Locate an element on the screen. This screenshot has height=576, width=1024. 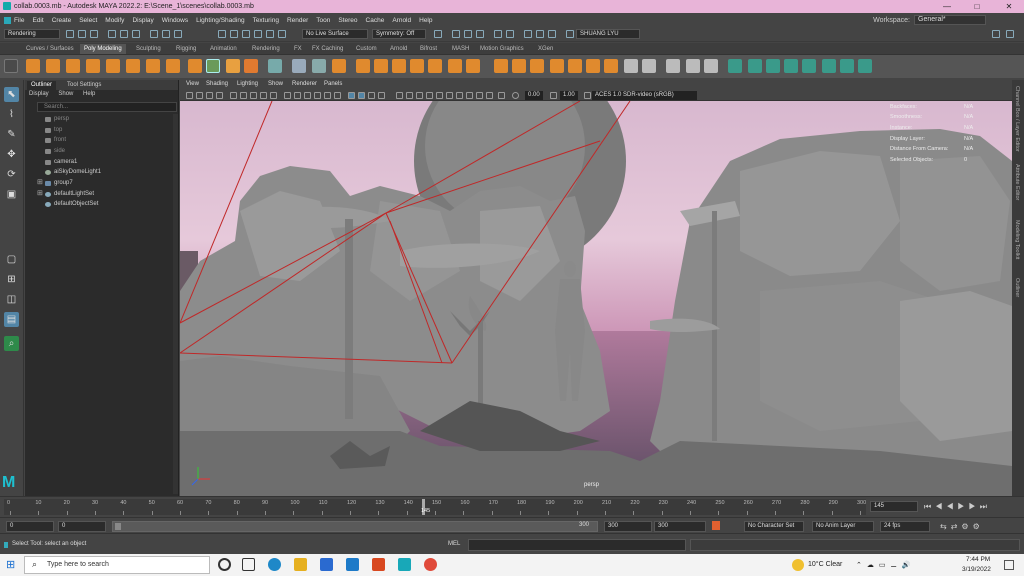
textured-icon is located at coordinates (317, 95).